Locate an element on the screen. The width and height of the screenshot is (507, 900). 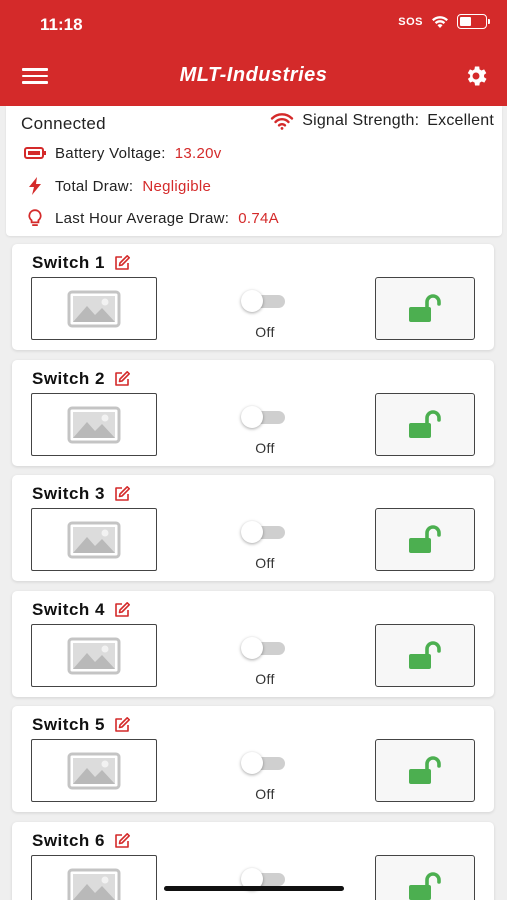
switch-title: Switch 6 is located at coordinates (81, 841).